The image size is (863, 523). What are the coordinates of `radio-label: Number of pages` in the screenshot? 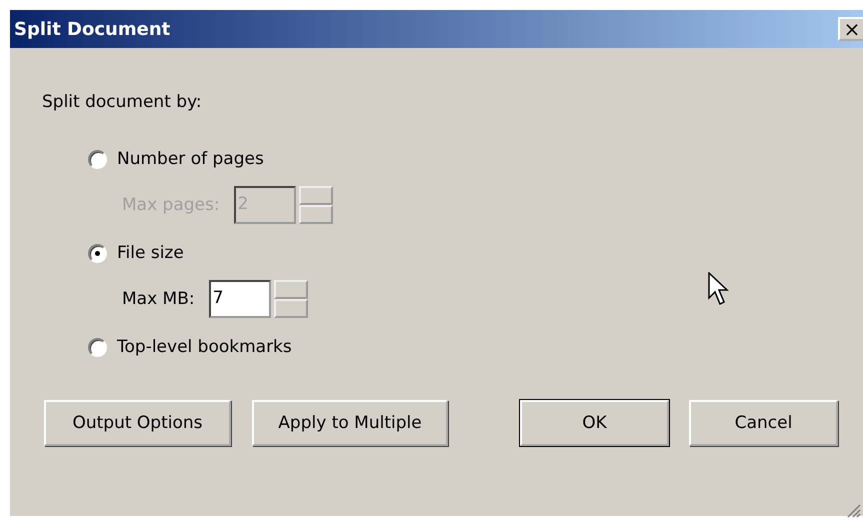 It's located at (190, 159).